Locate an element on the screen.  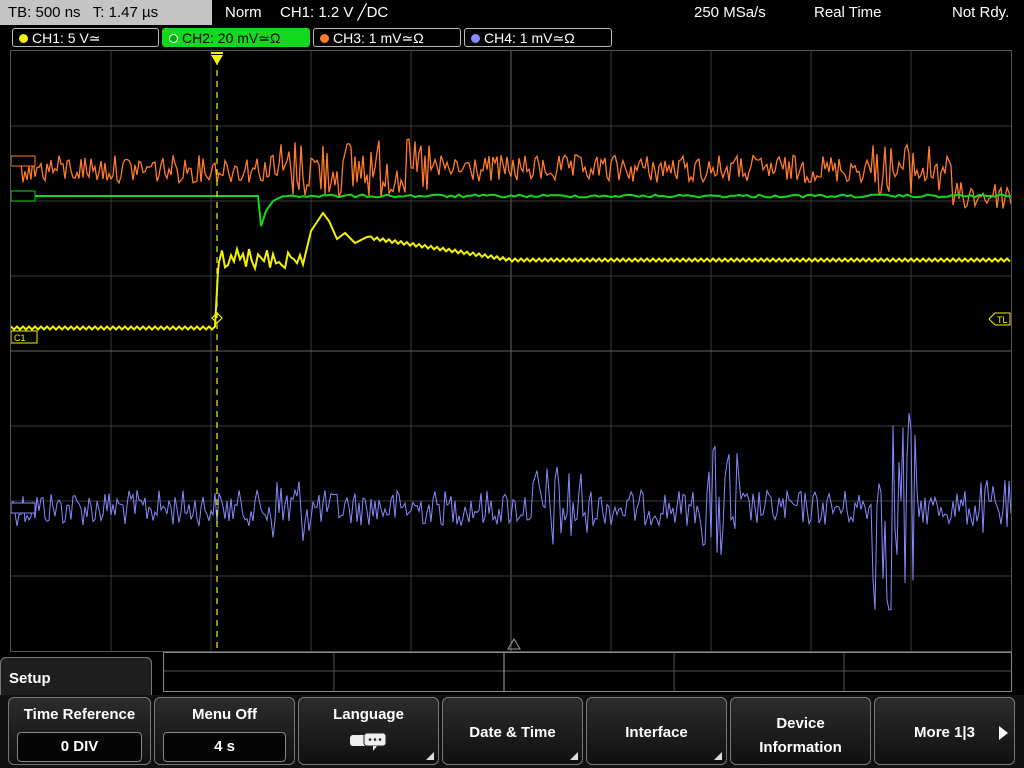
acquisition-mode: Real Time is located at coordinates (848, 12).